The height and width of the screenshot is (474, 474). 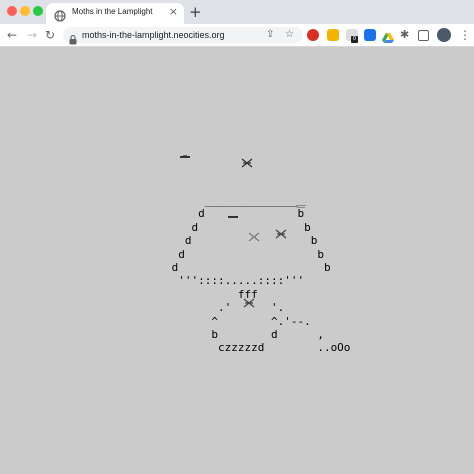 I want to click on profile-avatar, so click(x=444, y=35).